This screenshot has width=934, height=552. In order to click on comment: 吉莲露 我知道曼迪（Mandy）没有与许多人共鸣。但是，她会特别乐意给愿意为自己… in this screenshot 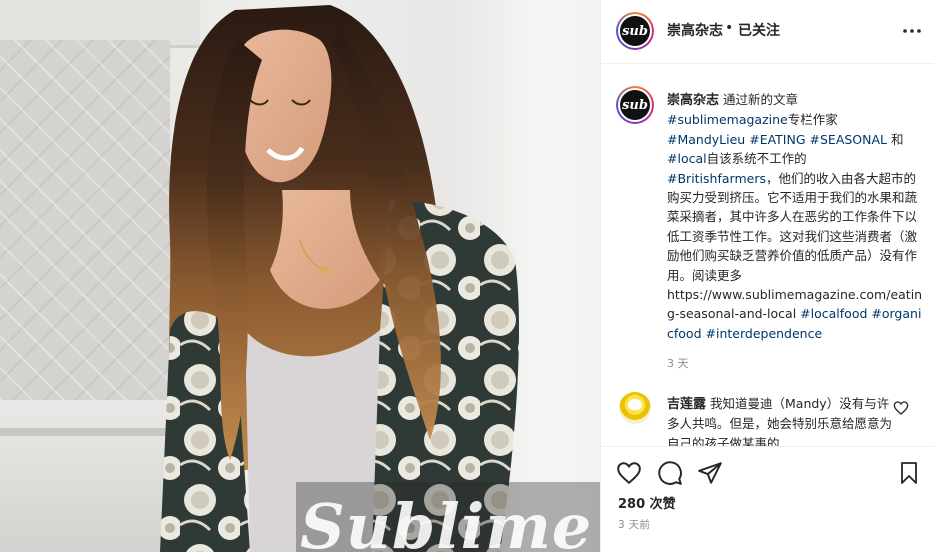, I will do `click(780, 420)`.